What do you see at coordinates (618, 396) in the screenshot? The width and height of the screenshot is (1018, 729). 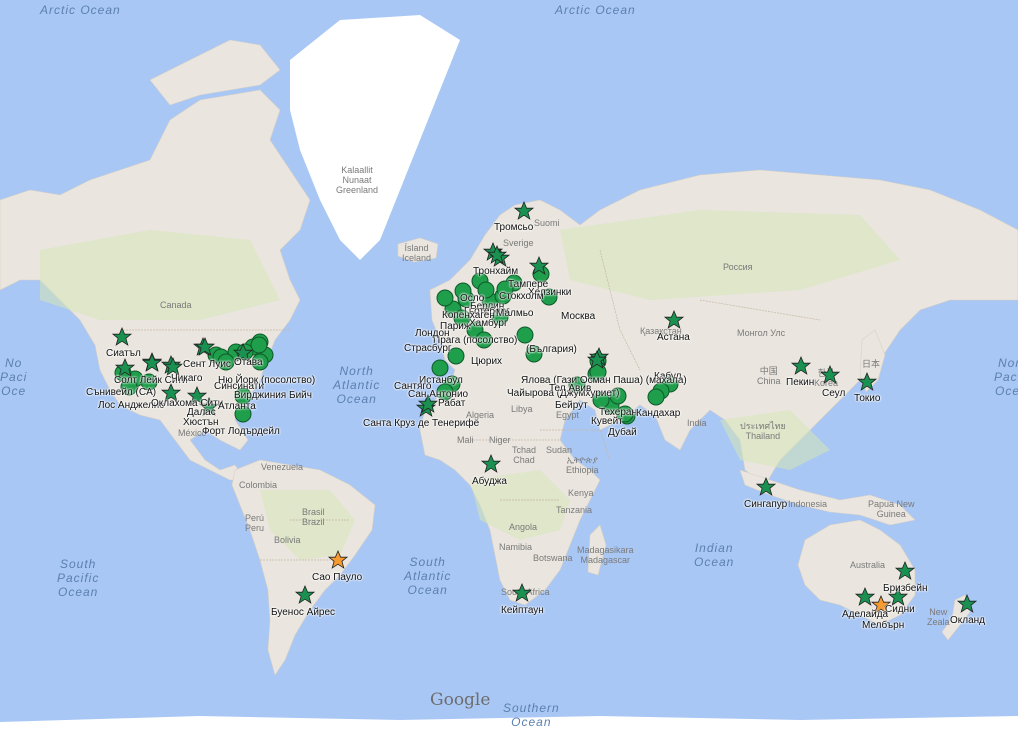 I see `office-marker-tehran` at bounding box center [618, 396].